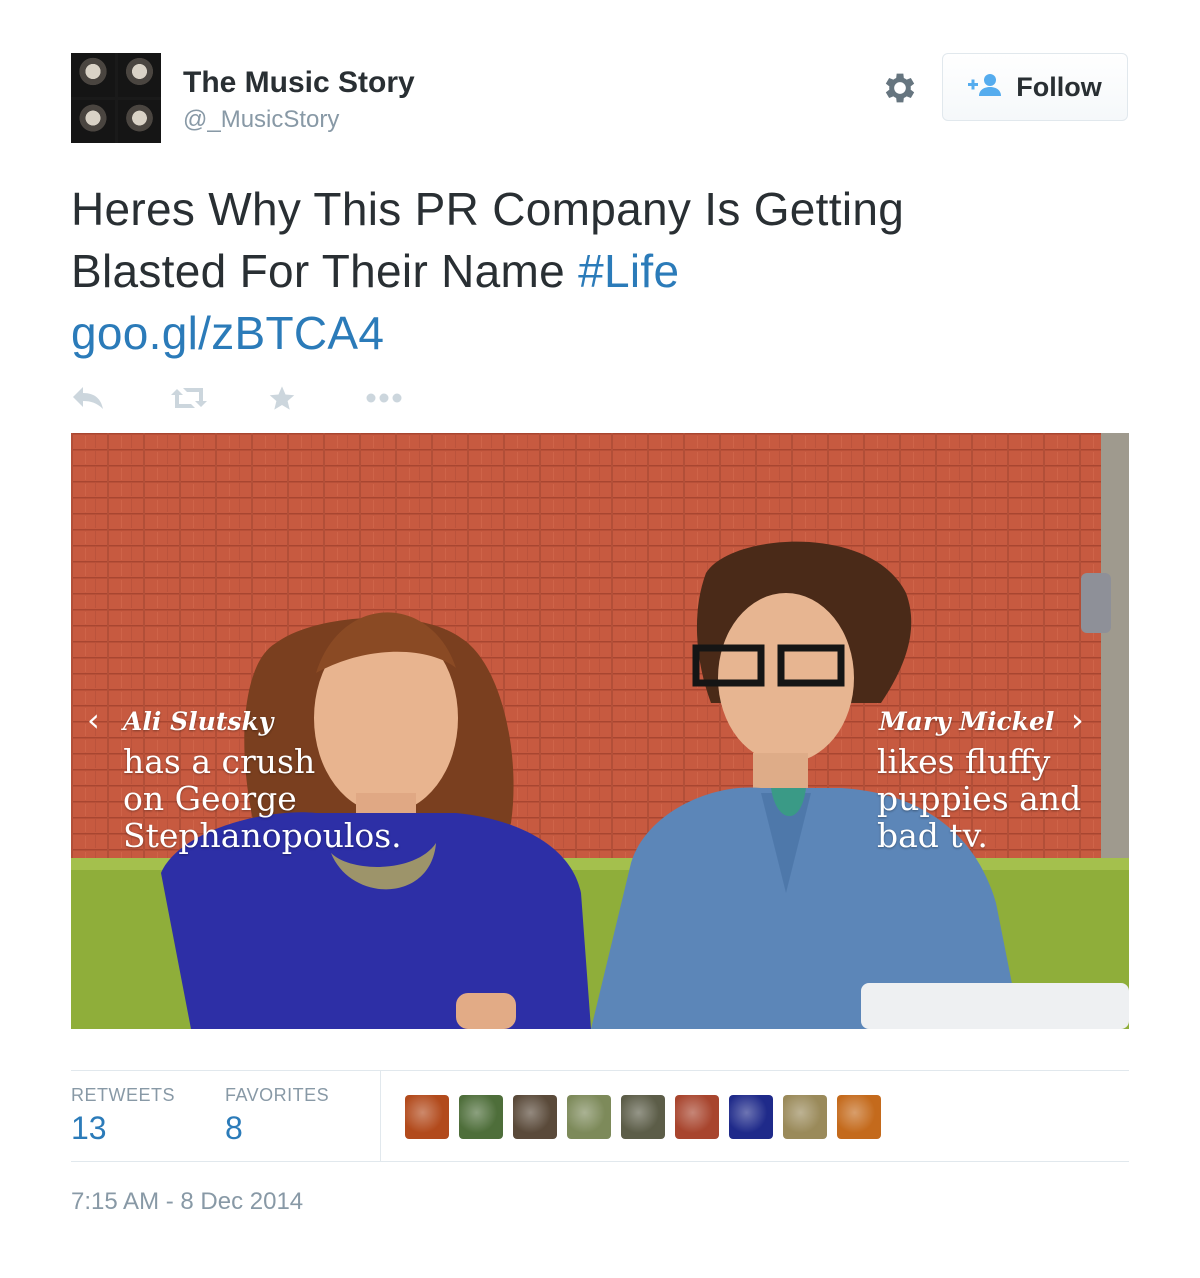 This screenshot has width=1200, height=1278. I want to click on user-handle: @_MusicStory, so click(261, 120).